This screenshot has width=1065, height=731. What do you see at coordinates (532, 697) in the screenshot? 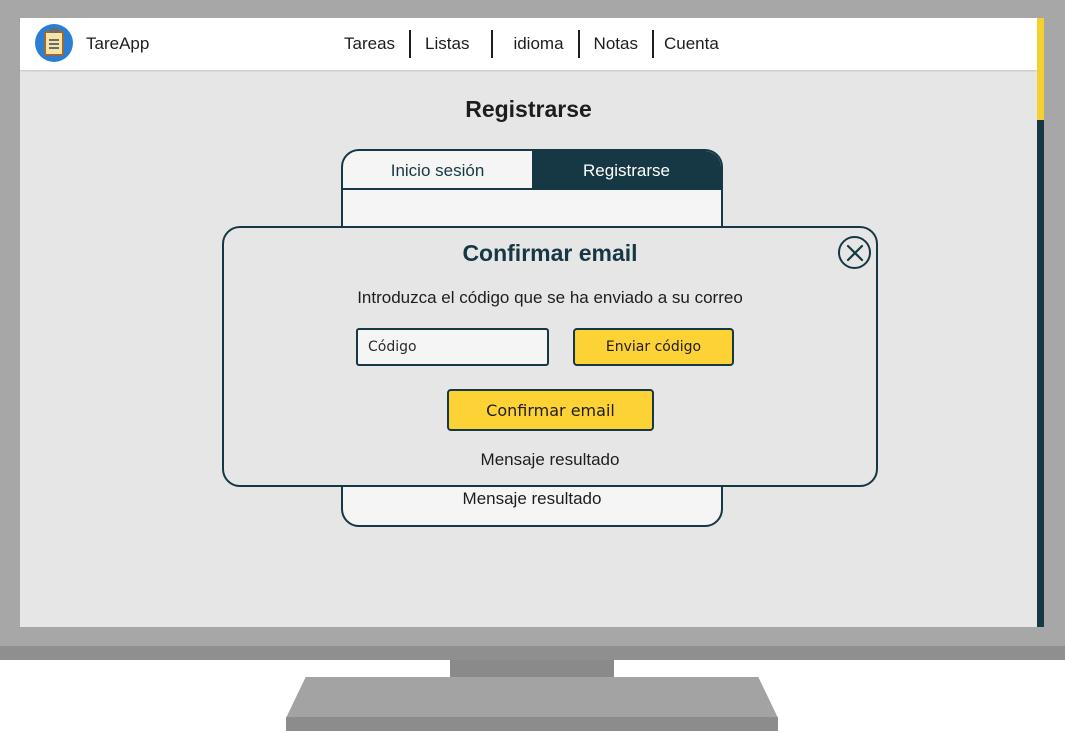
I see `monitor-stand-base` at bounding box center [532, 697].